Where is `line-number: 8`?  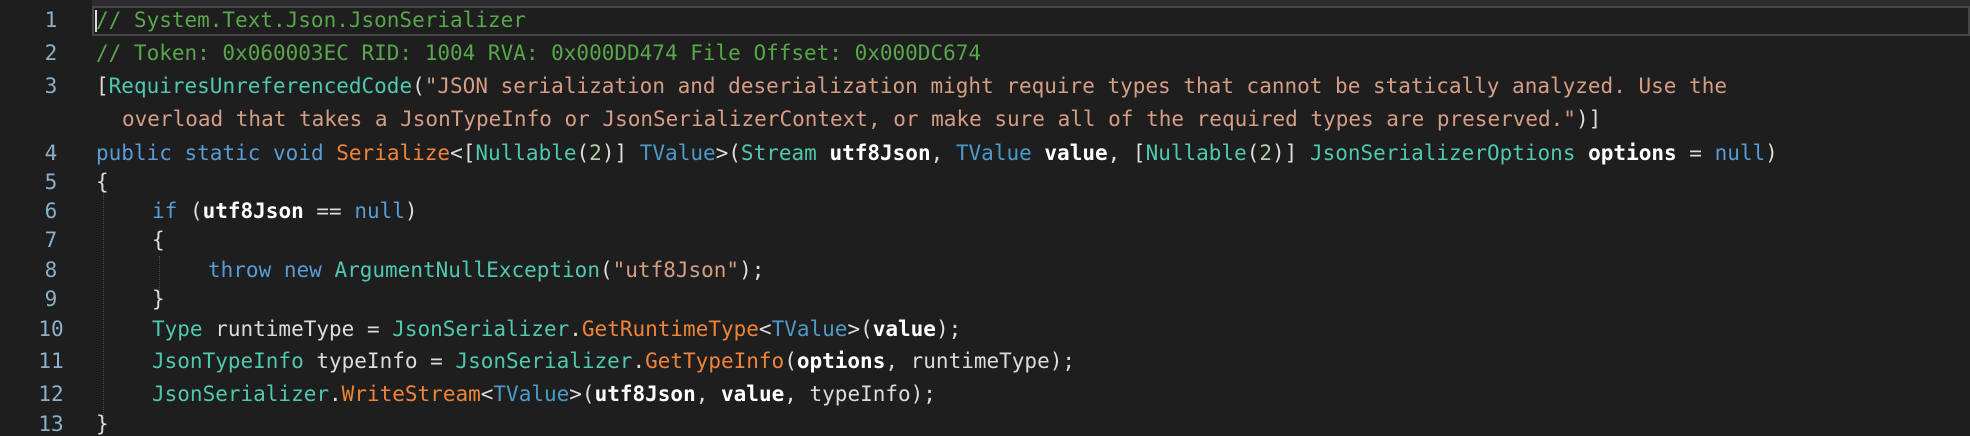
line-number: 8 is located at coordinates (51, 270).